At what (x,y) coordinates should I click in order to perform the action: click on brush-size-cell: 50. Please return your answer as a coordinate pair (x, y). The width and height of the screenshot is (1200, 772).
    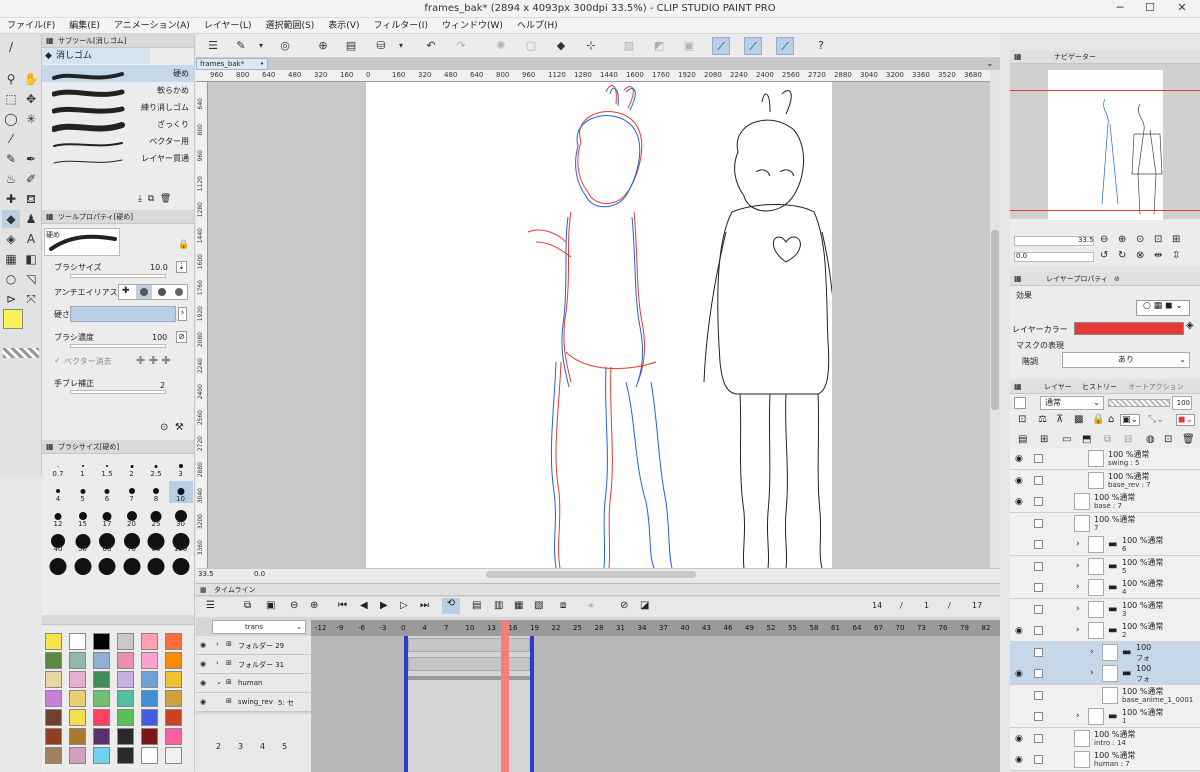
    Looking at the image, I should click on (83, 542).